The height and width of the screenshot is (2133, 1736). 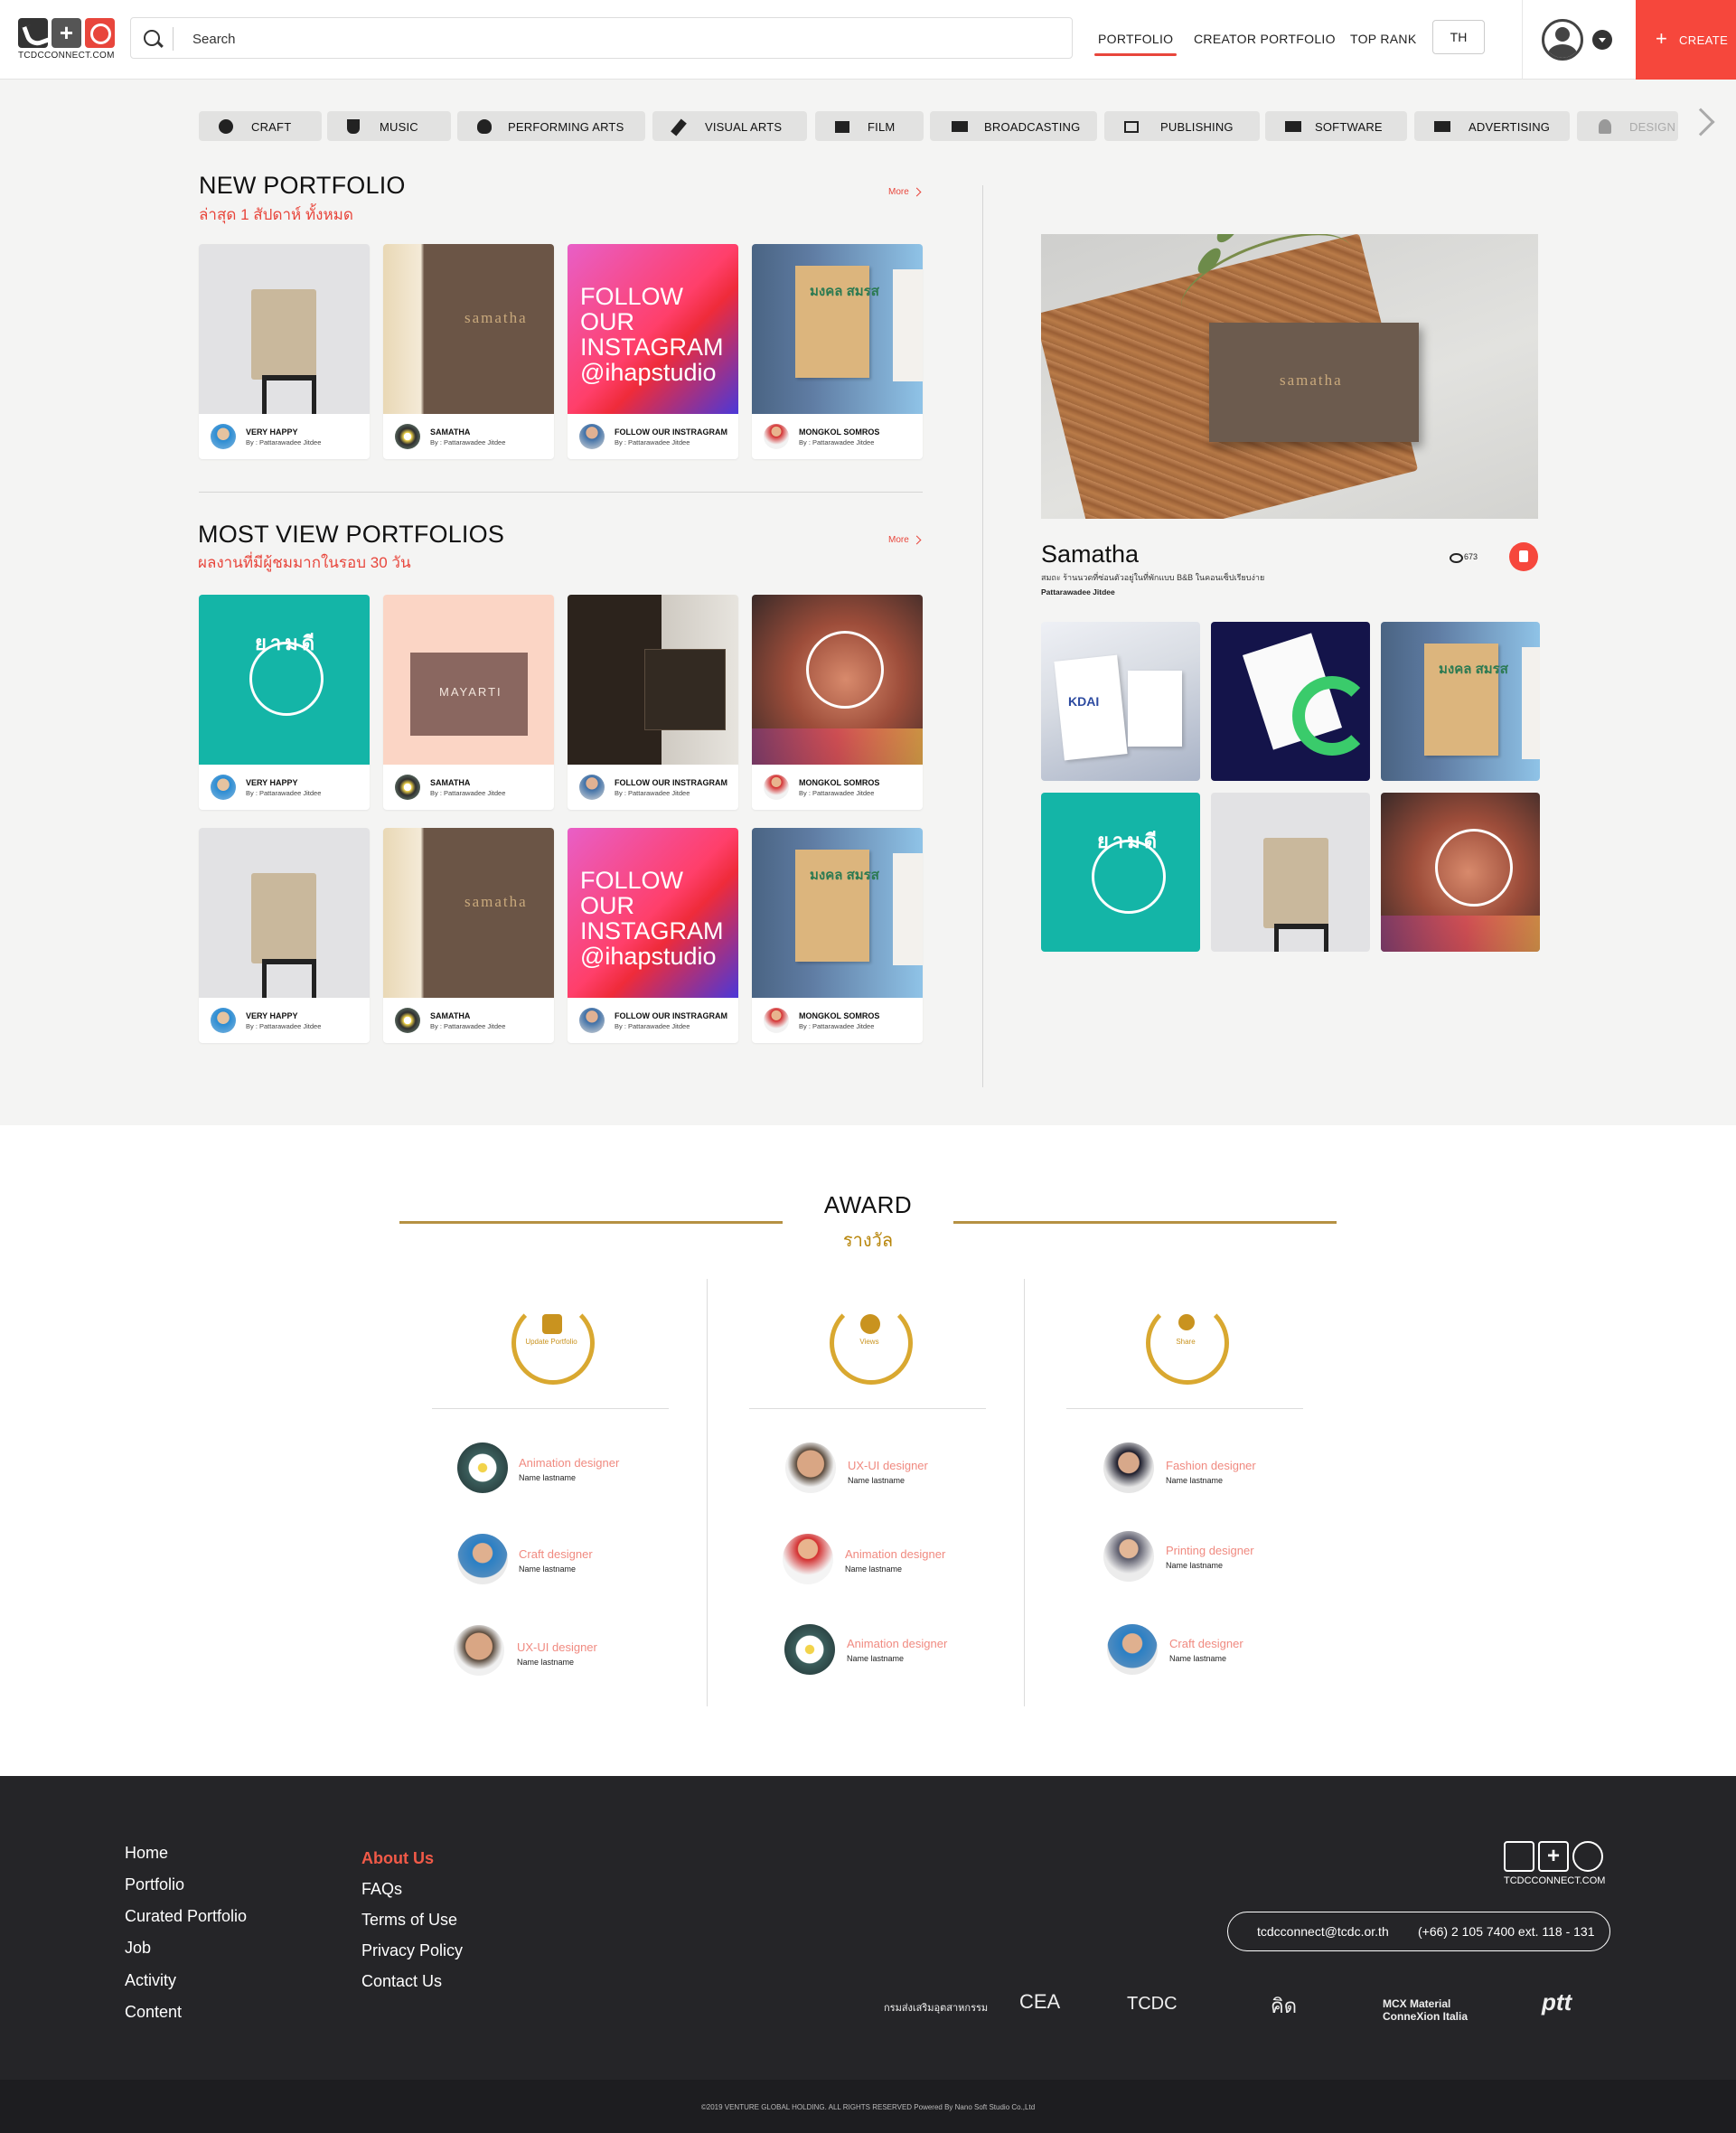 I want to click on thumbnail-text: samatha, so click(x=496, y=901).